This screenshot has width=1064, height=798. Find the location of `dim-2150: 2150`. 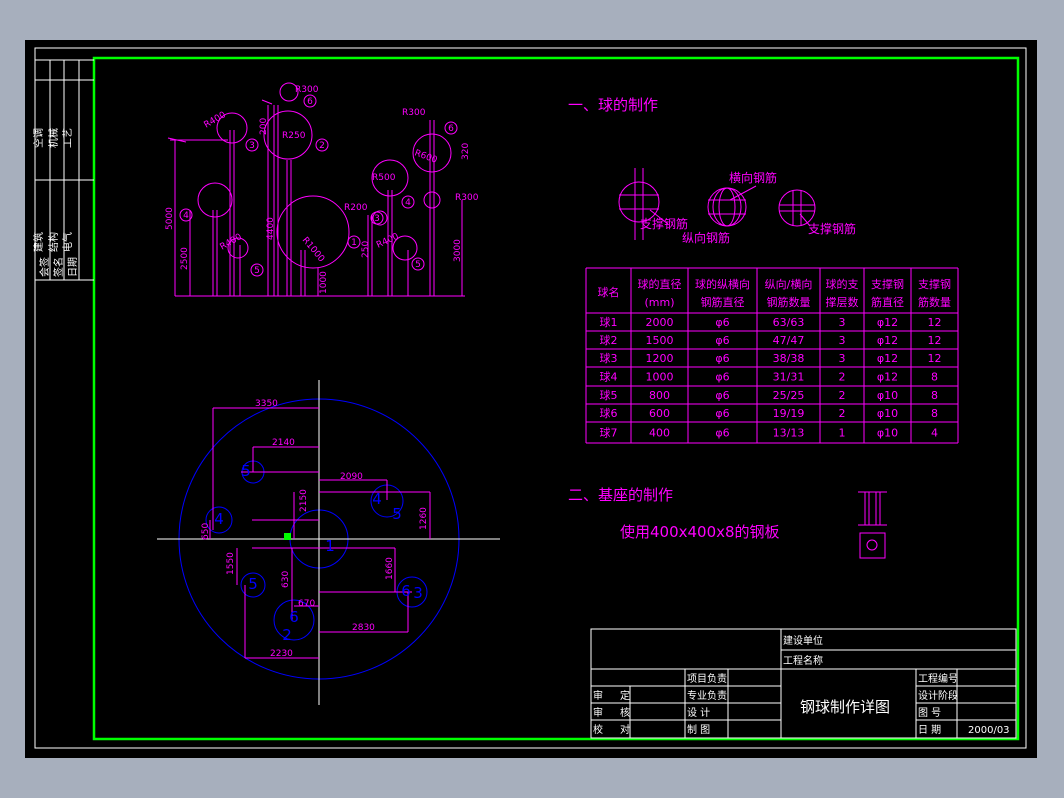

dim-2150: 2150 is located at coordinates (304, 500).